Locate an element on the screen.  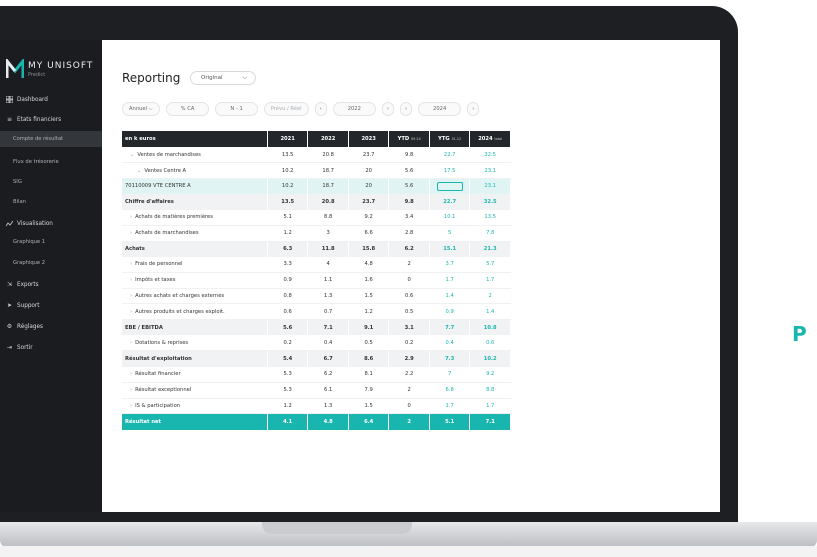
table-cell: 9.2 is located at coordinates (490, 374).